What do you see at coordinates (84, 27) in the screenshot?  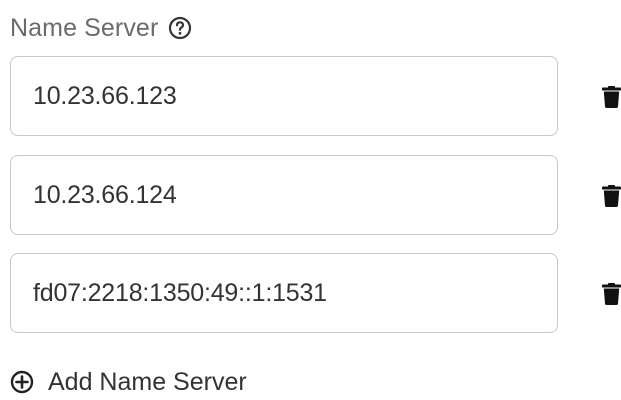 I see `name-server-label: Name Server` at bounding box center [84, 27].